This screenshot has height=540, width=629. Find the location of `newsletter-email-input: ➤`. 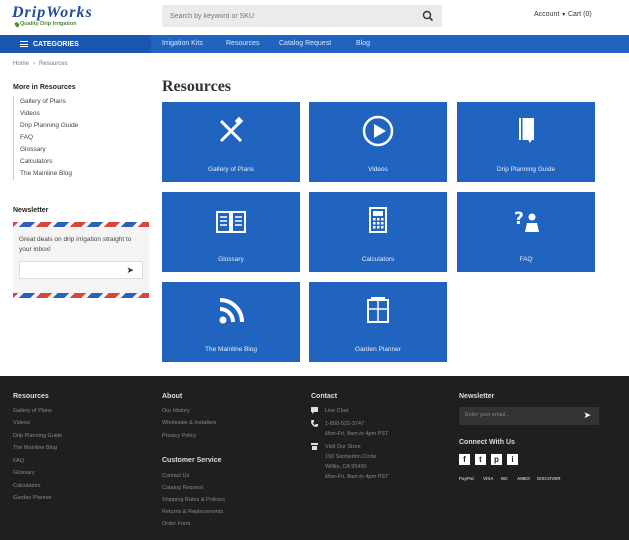

newsletter-email-input: ➤ is located at coordinates (81, 270).